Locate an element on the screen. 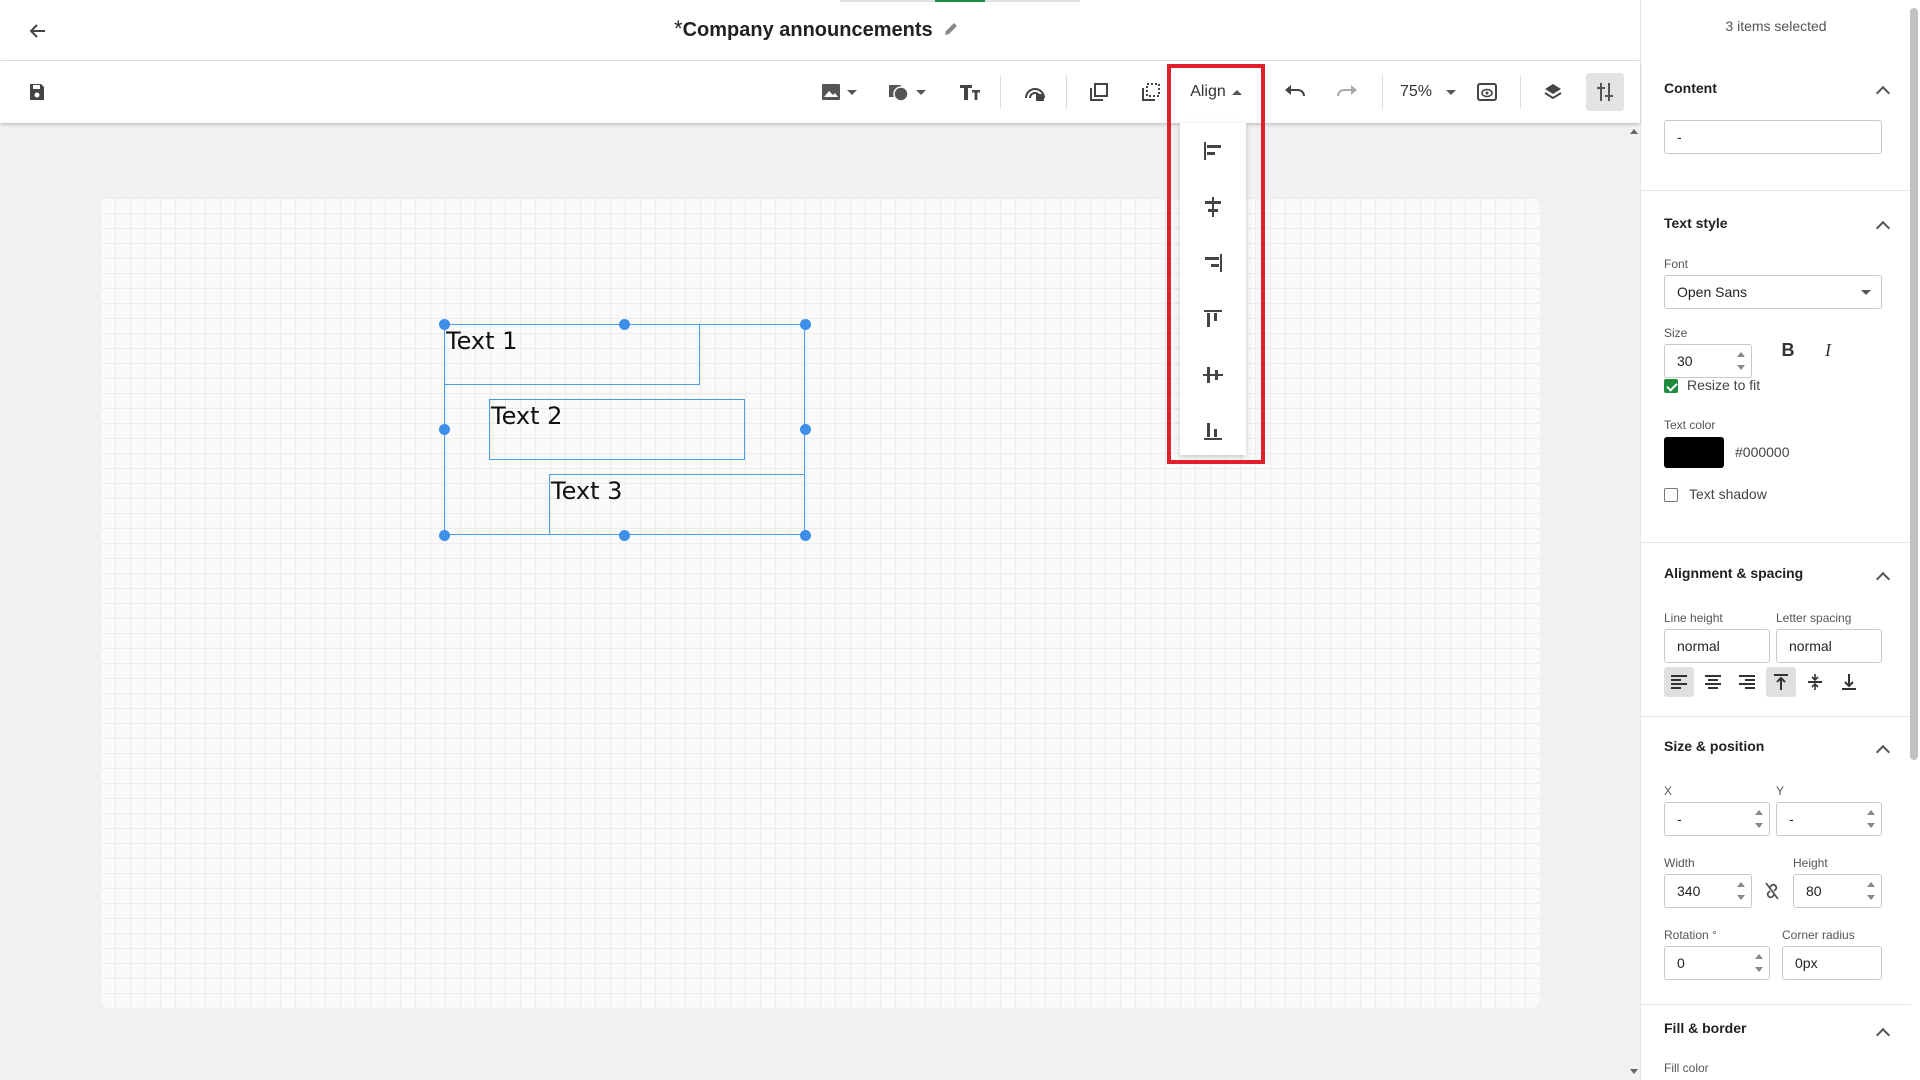  resize-handle-left is located at coordinates (444, 429).